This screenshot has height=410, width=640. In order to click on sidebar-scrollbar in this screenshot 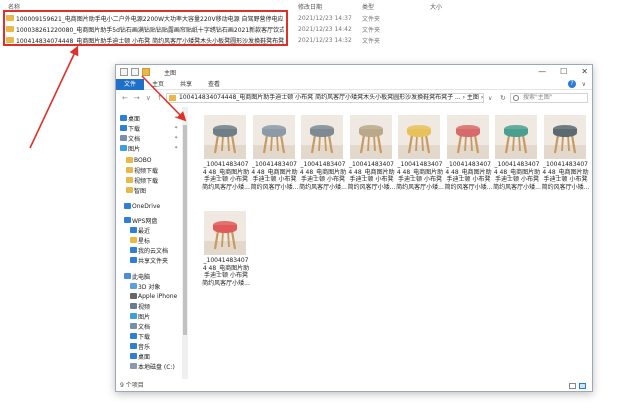, I will do `click(185, 243)`.